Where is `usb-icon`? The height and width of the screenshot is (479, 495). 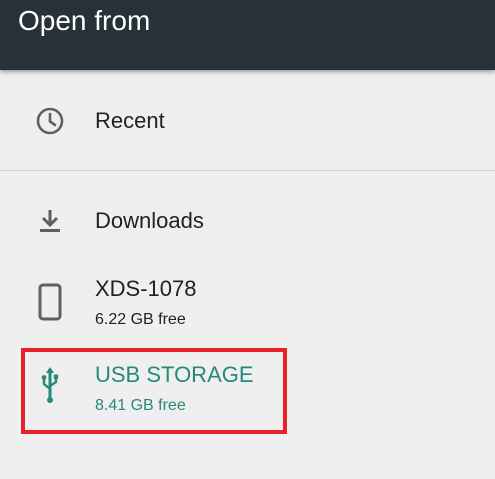 usb-icon is located at coordinates (50, 385).